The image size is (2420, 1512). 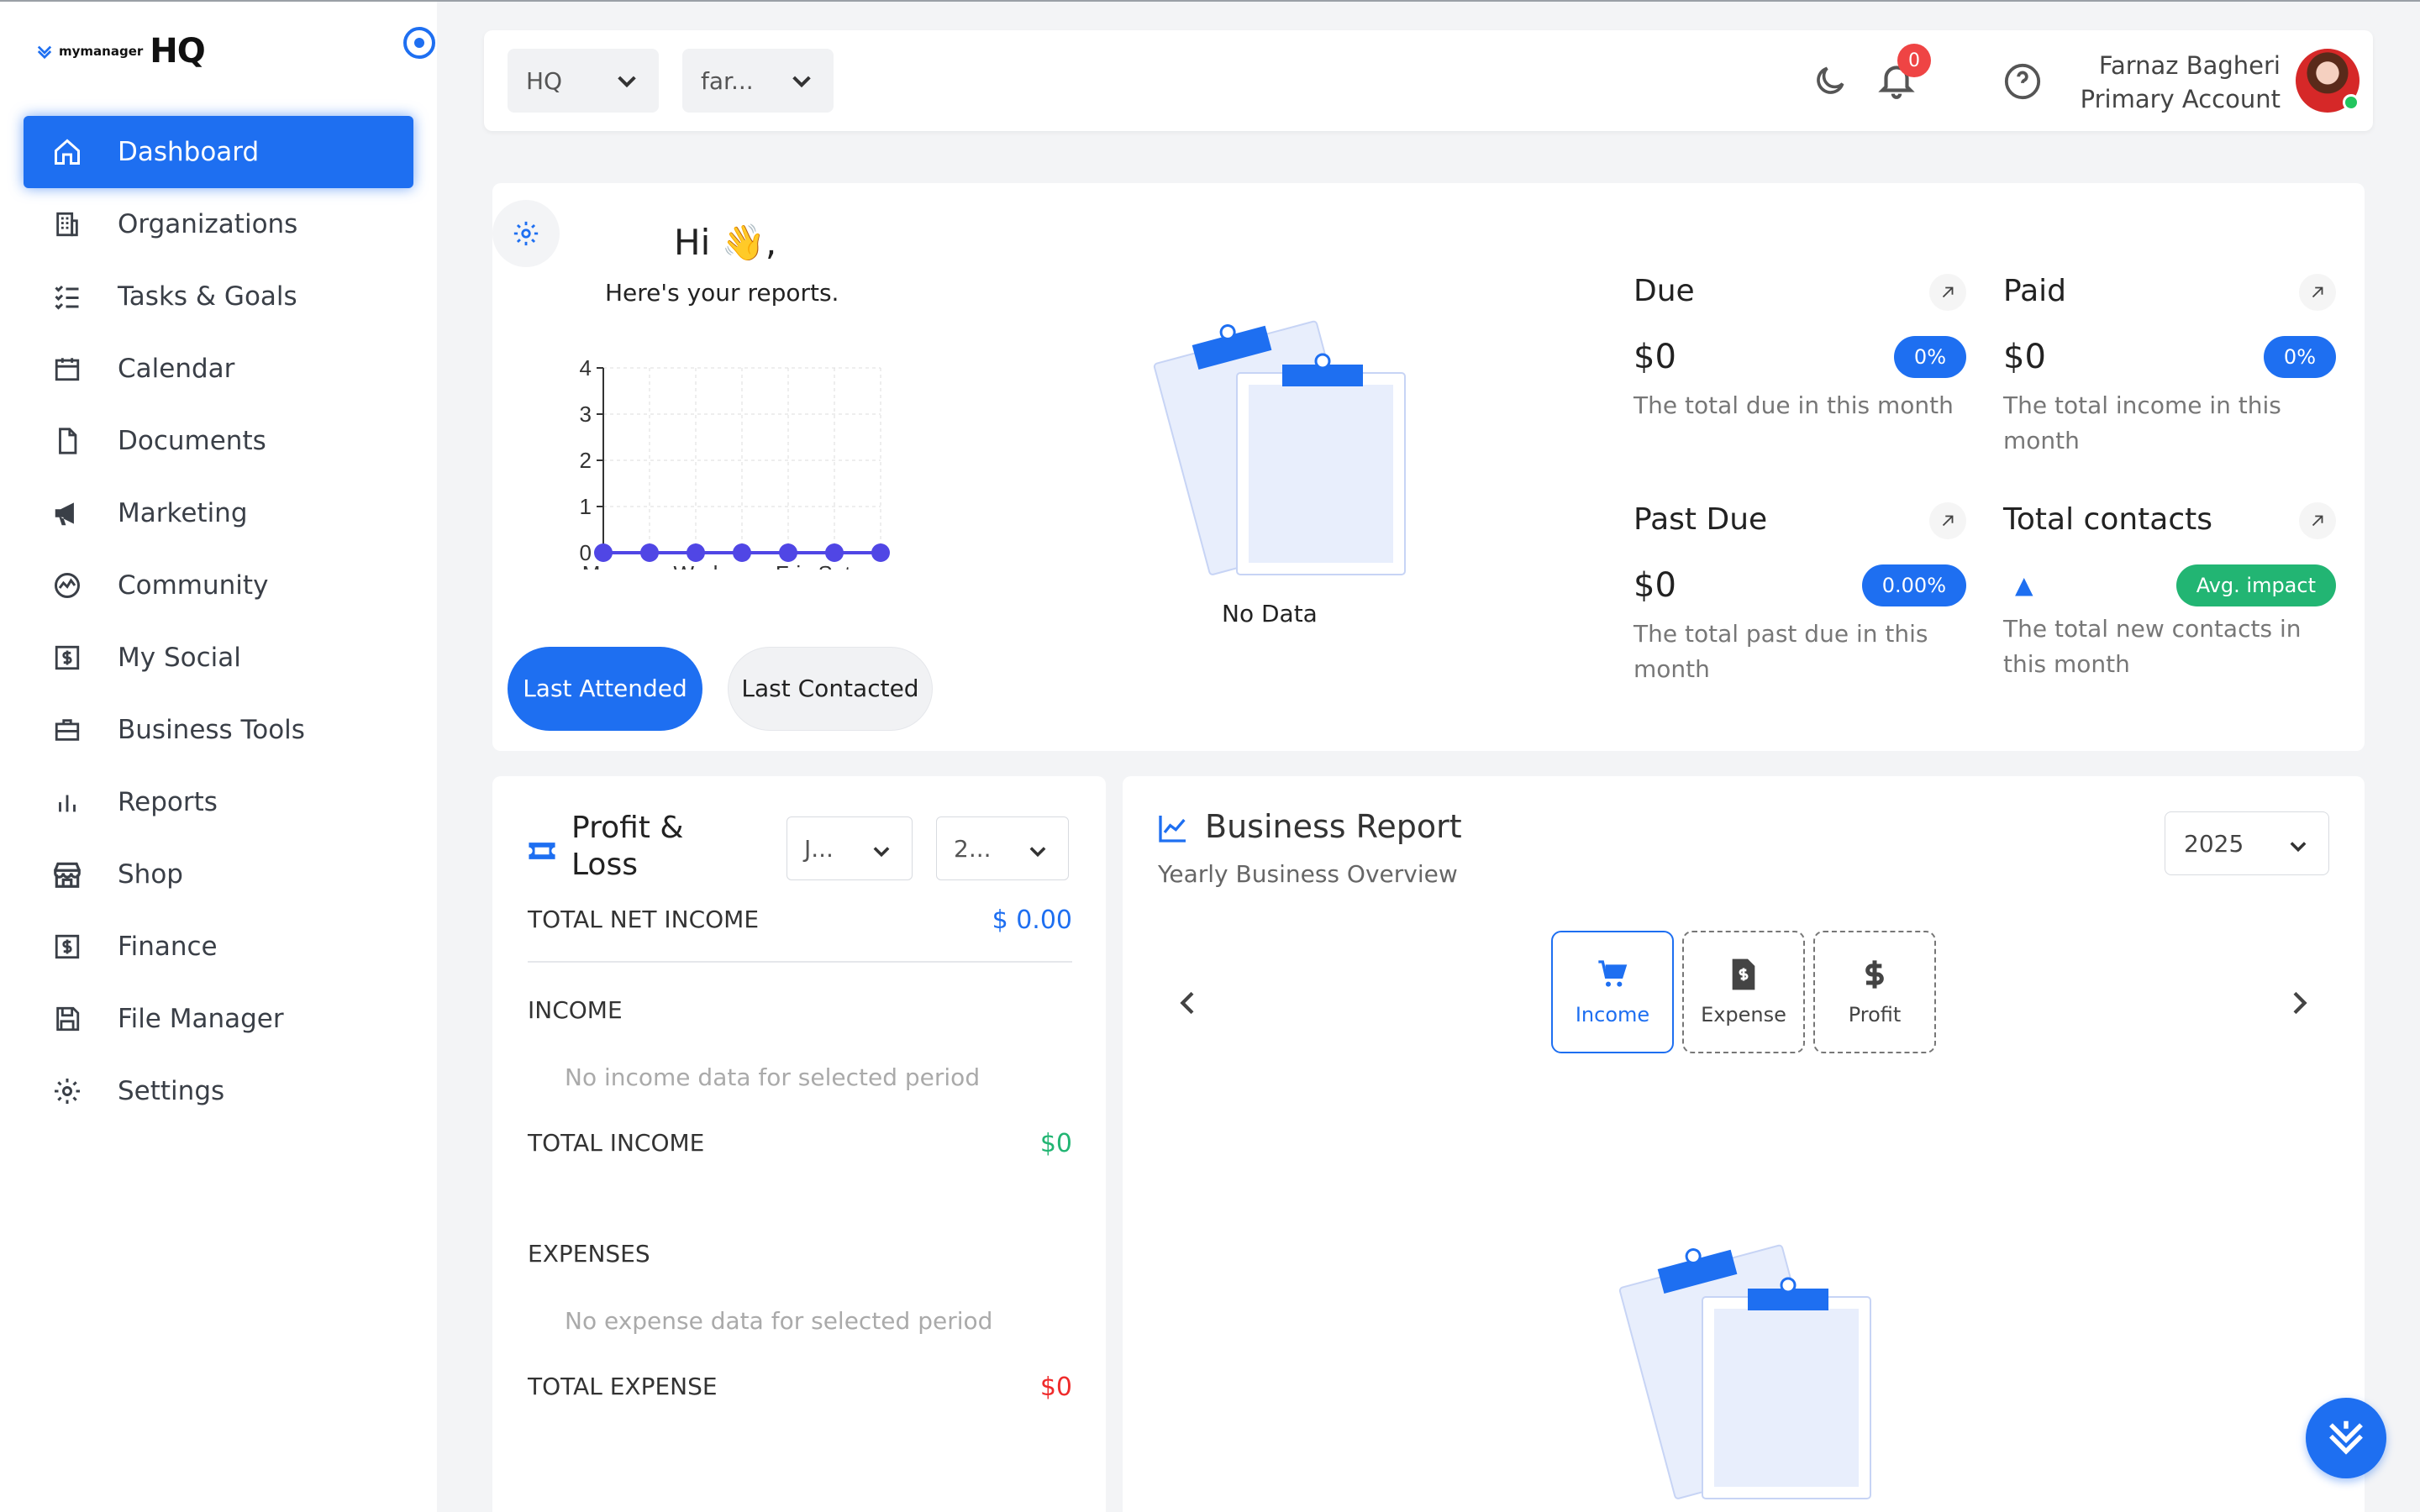 What do you see at coordinates (1800, 346) in the screenshot?
I see `stat-due: Due $0 0% The total due in this month` at bounding box center [1800, 346].